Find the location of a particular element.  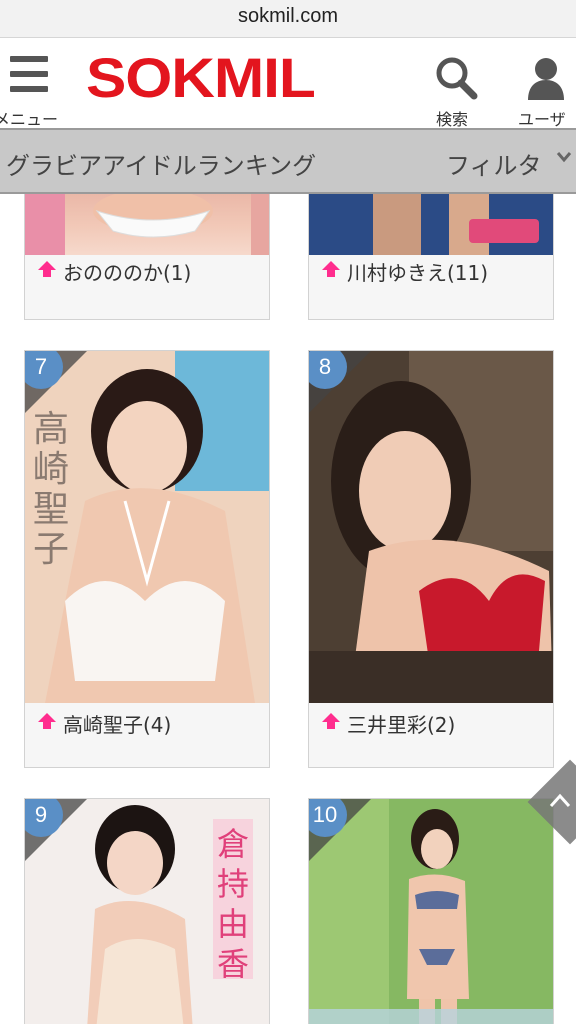

menu-button: メニュー is located at coordinates (32, 90).